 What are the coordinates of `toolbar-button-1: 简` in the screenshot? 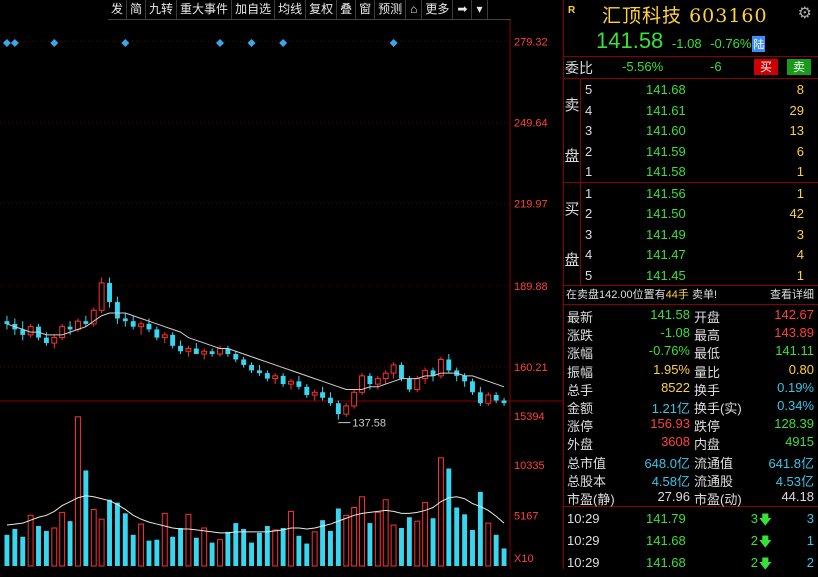 It's located at (137, 9).